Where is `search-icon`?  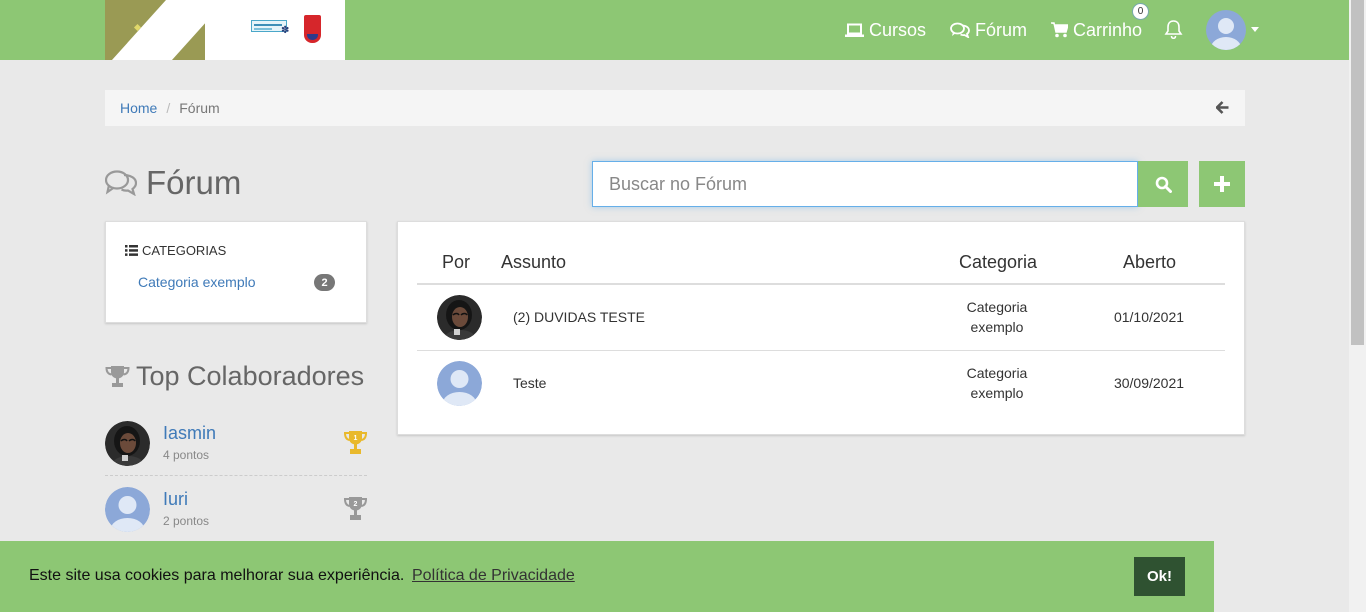
search-icon is located at coordinates (1163, 184).